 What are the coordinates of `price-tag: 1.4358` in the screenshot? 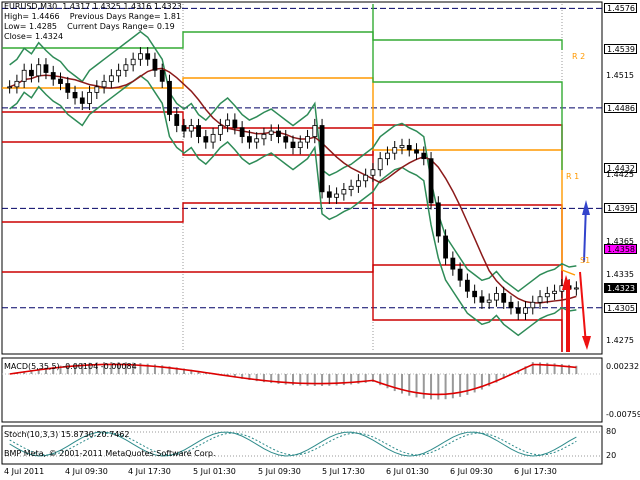 It's located at (620, 249).